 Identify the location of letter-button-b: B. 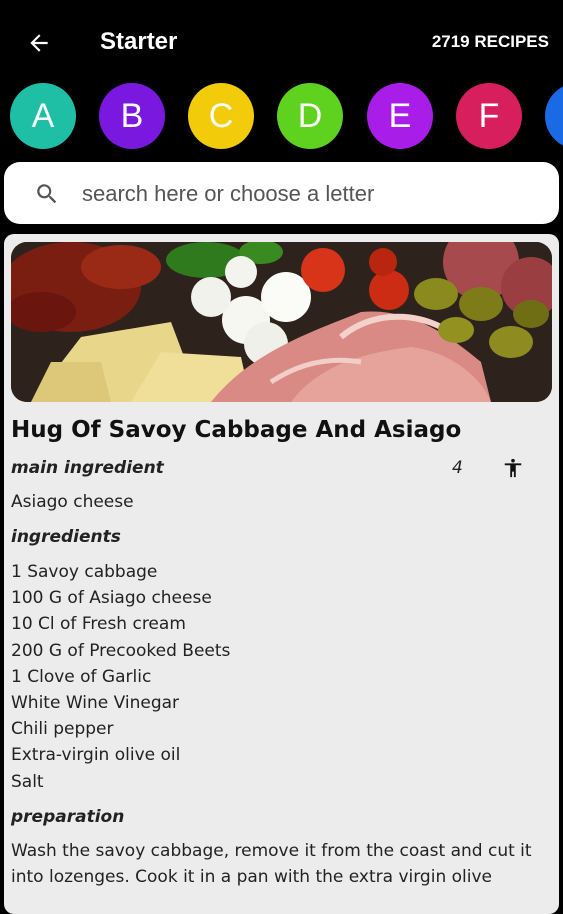
(132, 116).